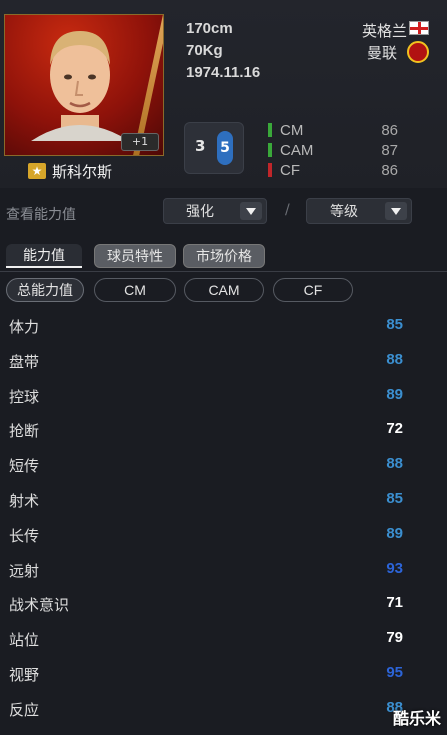  What do you see at coordinates (45, 290) in the screenshot?
I see `subtab-overall: 总能力值` at bounding box center [45, 290].